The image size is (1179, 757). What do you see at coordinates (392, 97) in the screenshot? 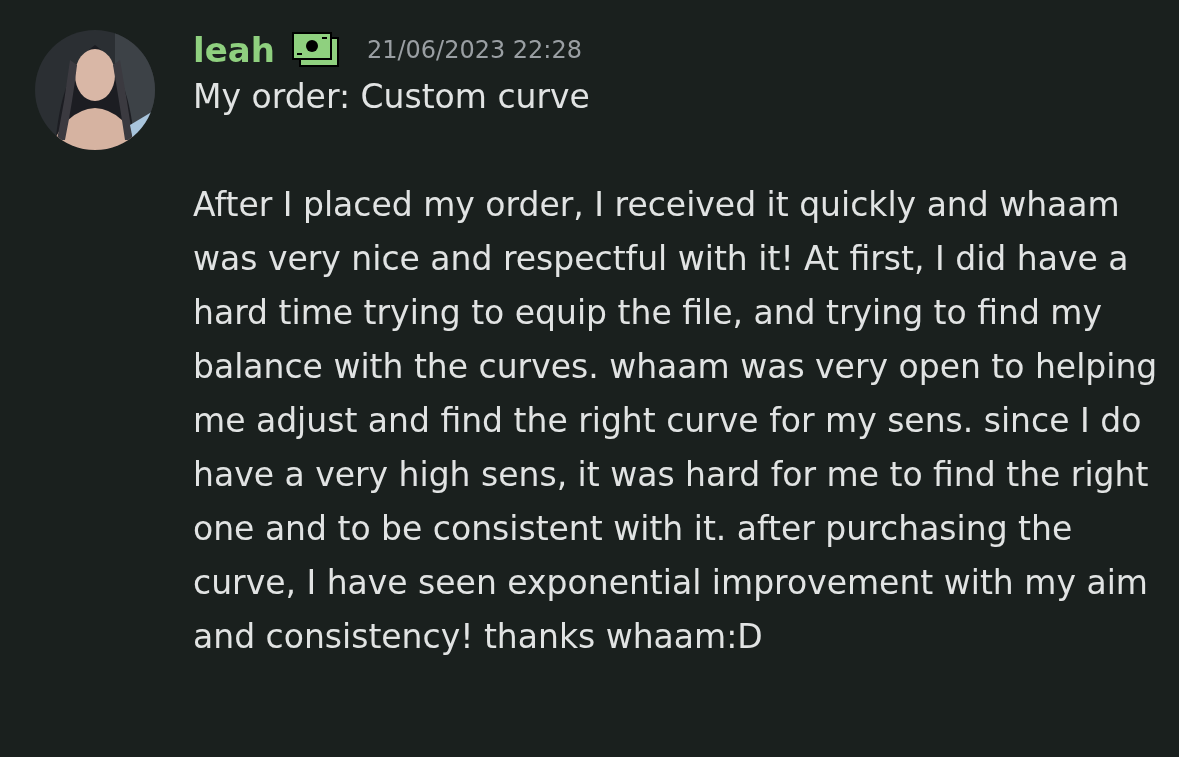
I see `message-text: My order: Custom curve` at bounding box center [392, 97].